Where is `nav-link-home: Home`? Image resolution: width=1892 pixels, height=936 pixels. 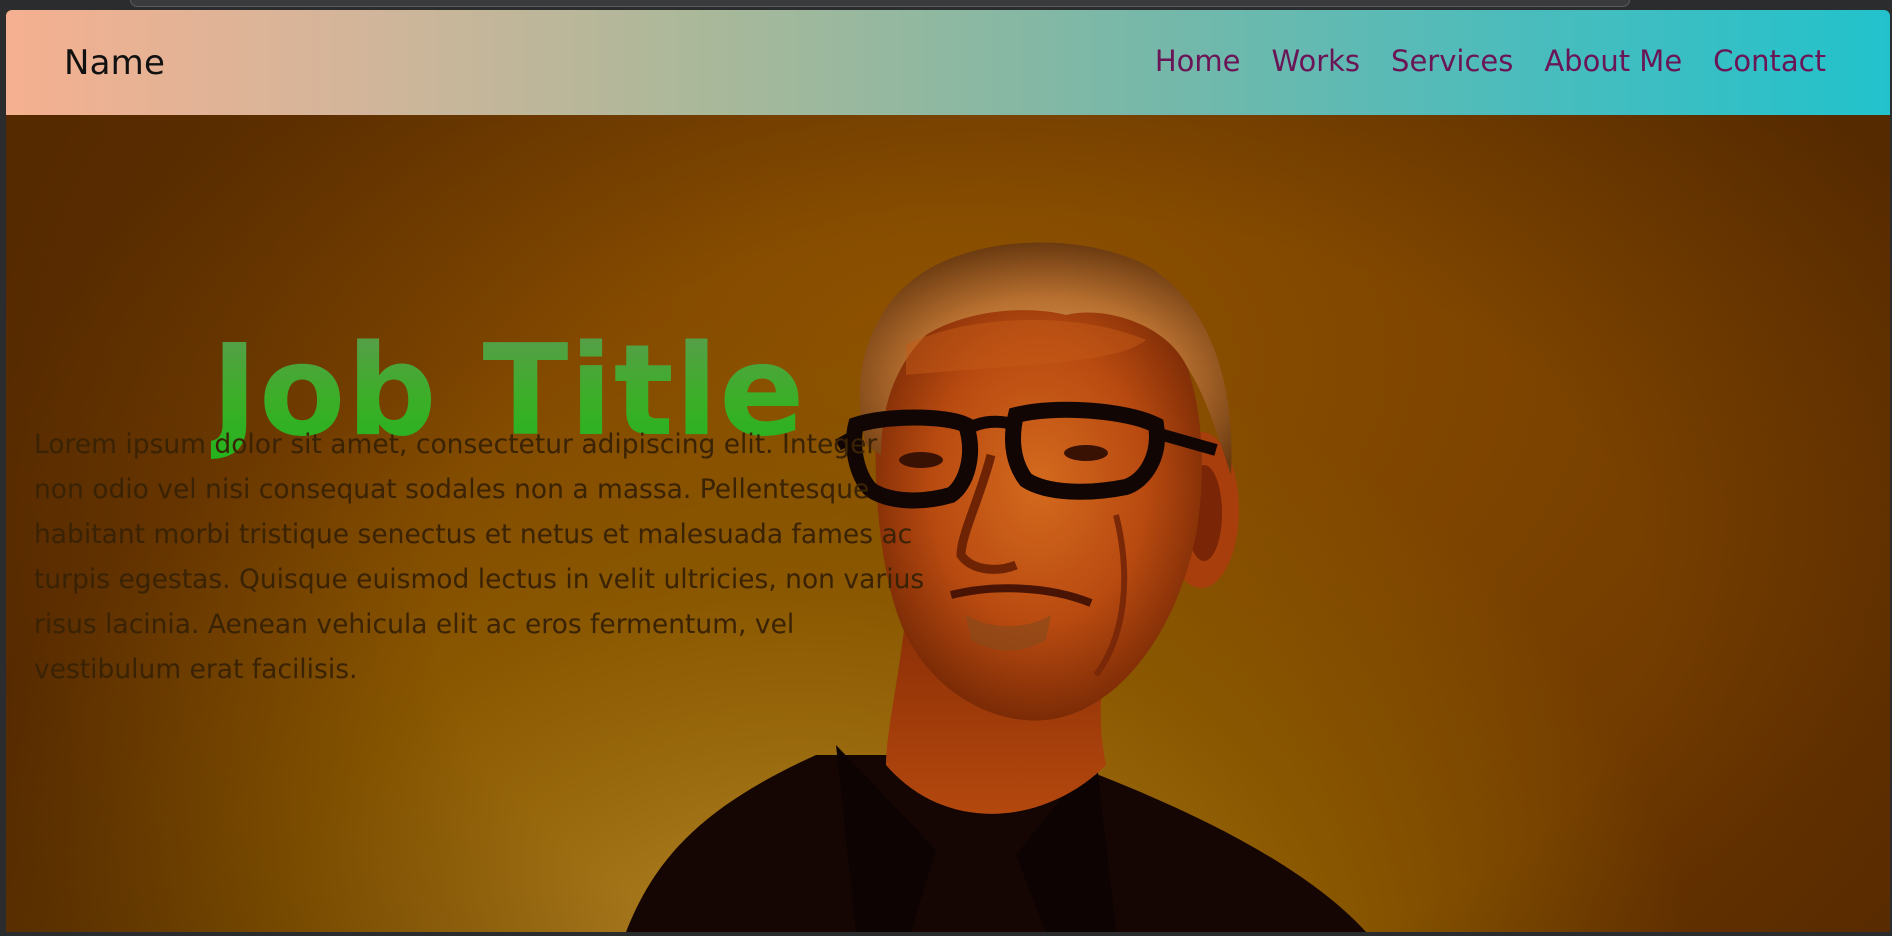
nav-link-home: Home is located at coordinates (1198, 61).